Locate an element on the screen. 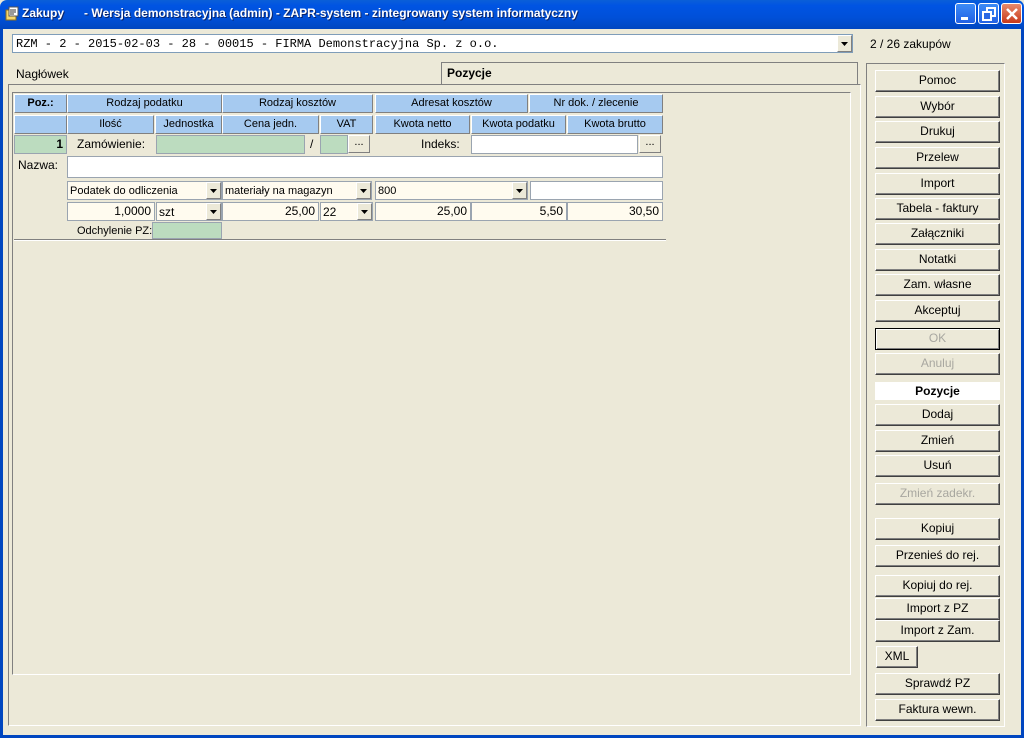  check-pz-button: Sprawdź PZ is located at coordinates (937, 684).